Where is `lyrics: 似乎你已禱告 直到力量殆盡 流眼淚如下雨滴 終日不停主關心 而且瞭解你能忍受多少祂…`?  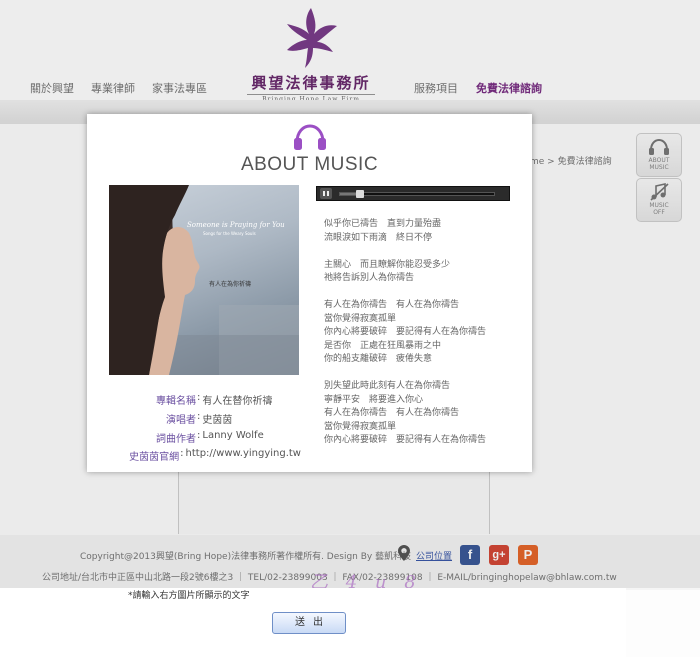
lyrics: 似乎你已禱告 直到力量殆盡 流眼淚如下雨滴 終日不停主關心 而且瞭解你能忍受多少祂… is located at coordinates (421, 333).